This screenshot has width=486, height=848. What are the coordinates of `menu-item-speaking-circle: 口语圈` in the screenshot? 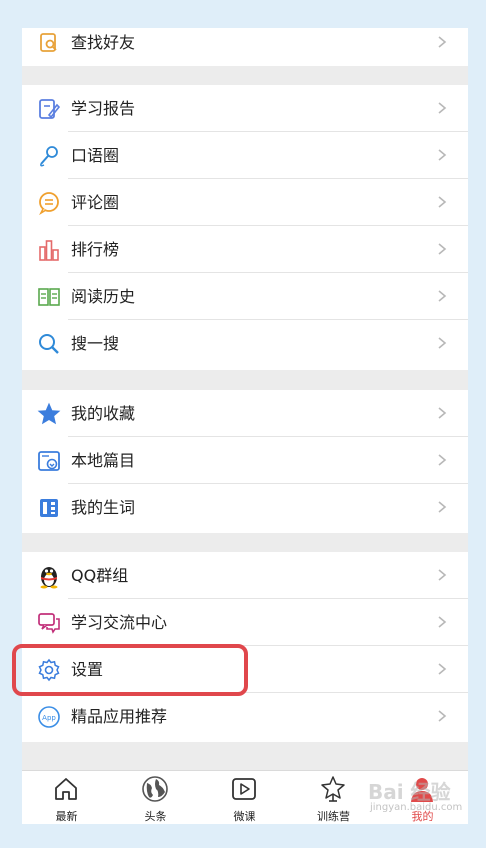 It's located at (245, 155).